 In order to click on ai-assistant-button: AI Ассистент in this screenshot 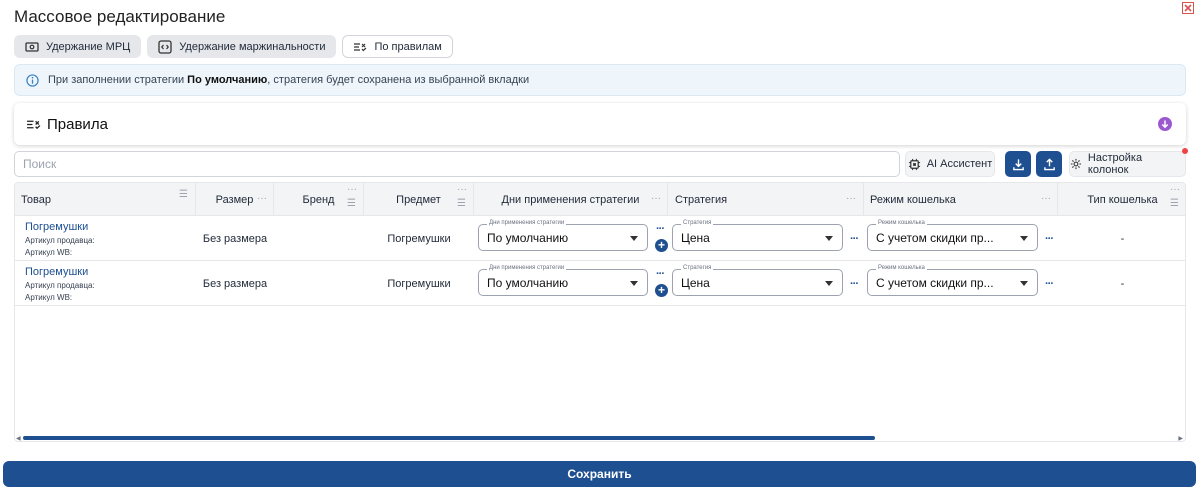, I will do `click(950, 164)`.